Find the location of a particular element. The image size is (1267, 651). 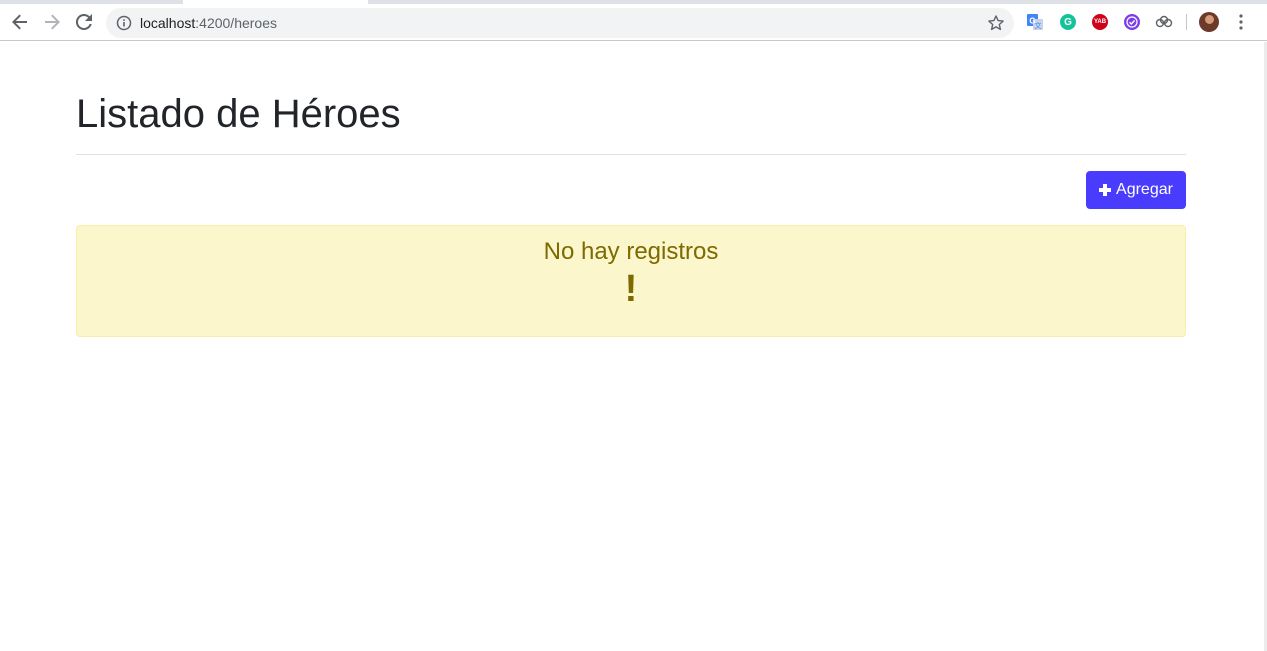

browser-toolbar: localhost:4200/heroes G文 G YAB is located at coordinates (633, 22).